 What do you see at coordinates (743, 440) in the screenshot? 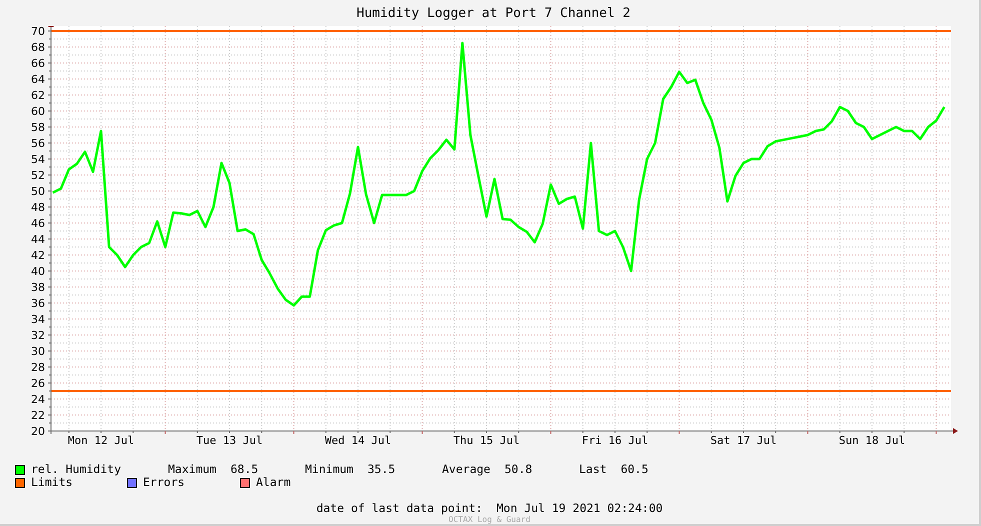
I see `tick-label: Sat 17 Jul` at bounding box center [743, 440].